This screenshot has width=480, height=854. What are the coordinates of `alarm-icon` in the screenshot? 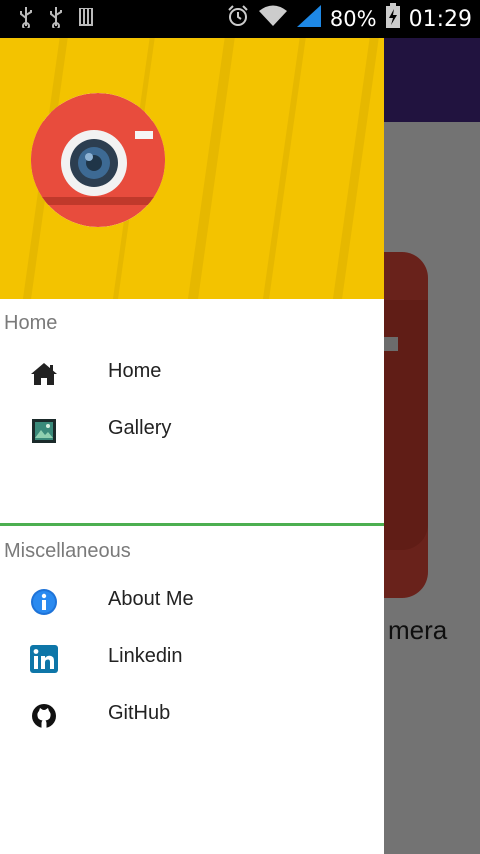 It's located at (238, 19).